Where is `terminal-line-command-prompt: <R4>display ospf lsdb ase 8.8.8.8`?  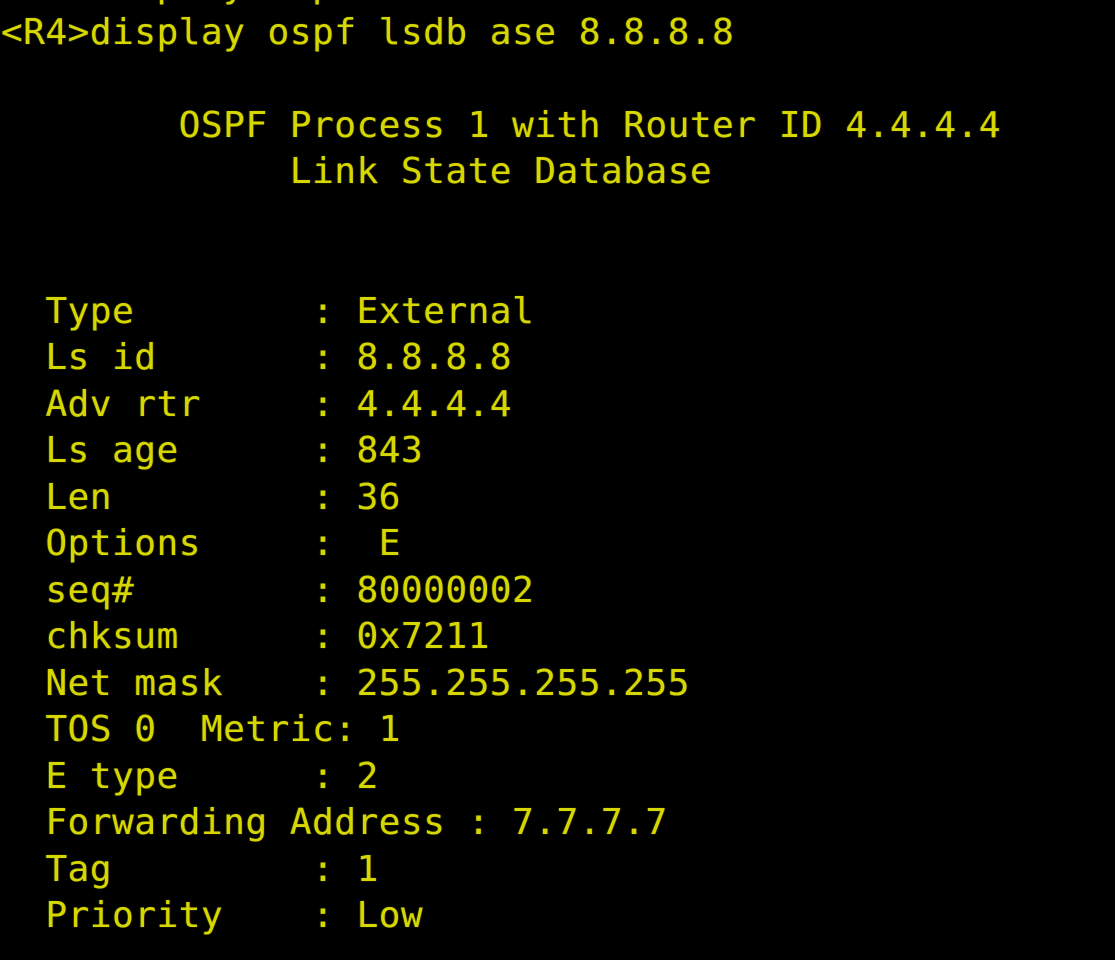
terminal-line-command-prompt: <R4>display ospf lsdb ase 8.8.8.8 is located at coordinates (557, 33).